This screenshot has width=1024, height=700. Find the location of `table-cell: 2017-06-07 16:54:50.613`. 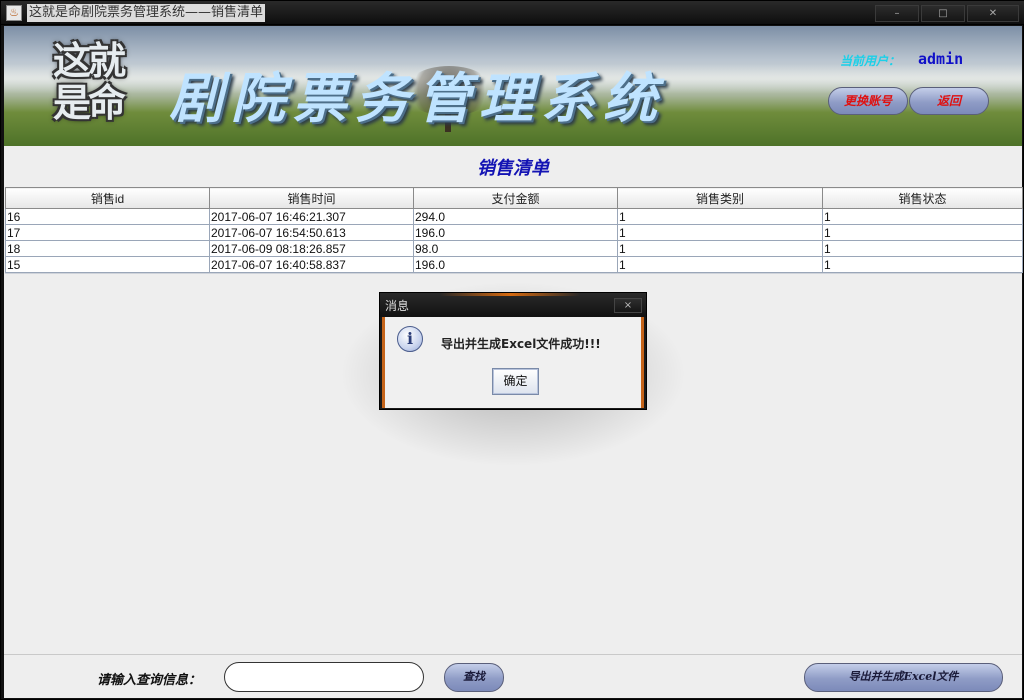

table-cell: 2017-06-07 16:54:50.613 is located at coordinates (311, 232).